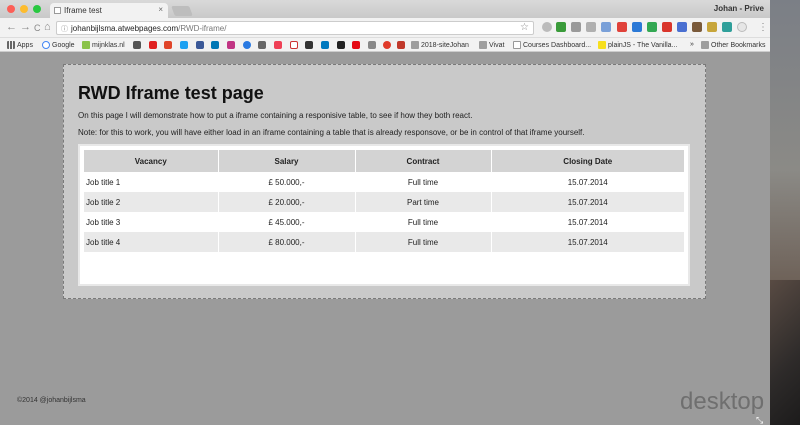  Describe the element at coordinates (385, 9) in the screenshot. I see `title-bar: Iframe test × Johan - Prive` at that location.